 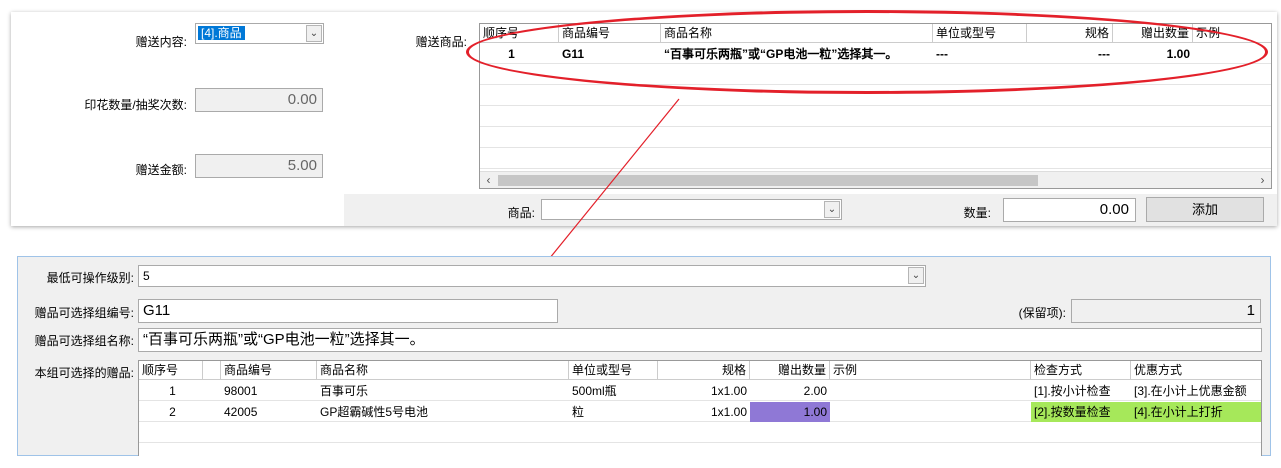 I want to click on cell-name: 百事可乐, so click(x=344, y=391).